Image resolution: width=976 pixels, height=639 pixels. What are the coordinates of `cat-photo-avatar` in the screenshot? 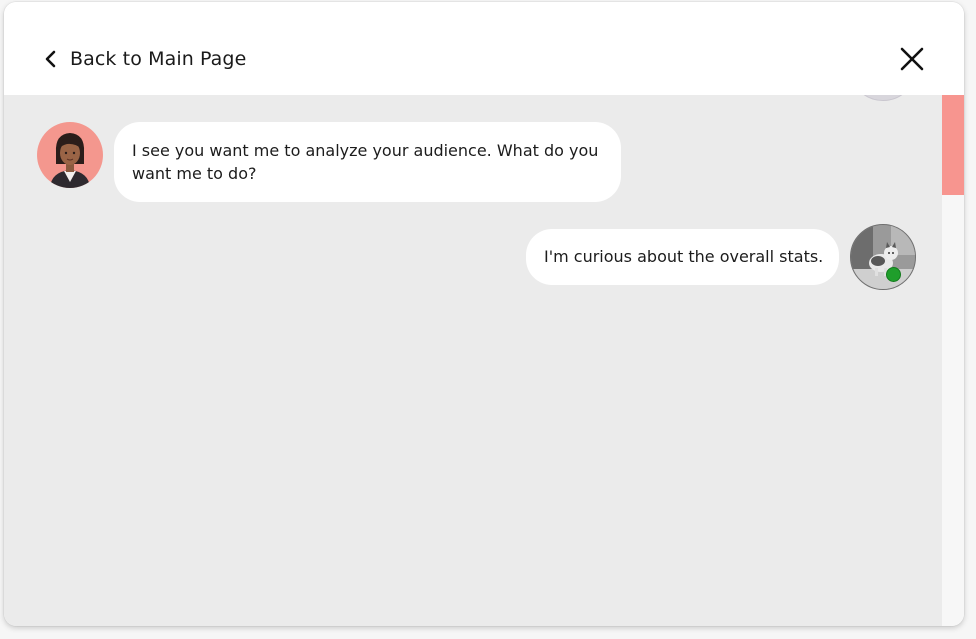 It's located at (883, 257).